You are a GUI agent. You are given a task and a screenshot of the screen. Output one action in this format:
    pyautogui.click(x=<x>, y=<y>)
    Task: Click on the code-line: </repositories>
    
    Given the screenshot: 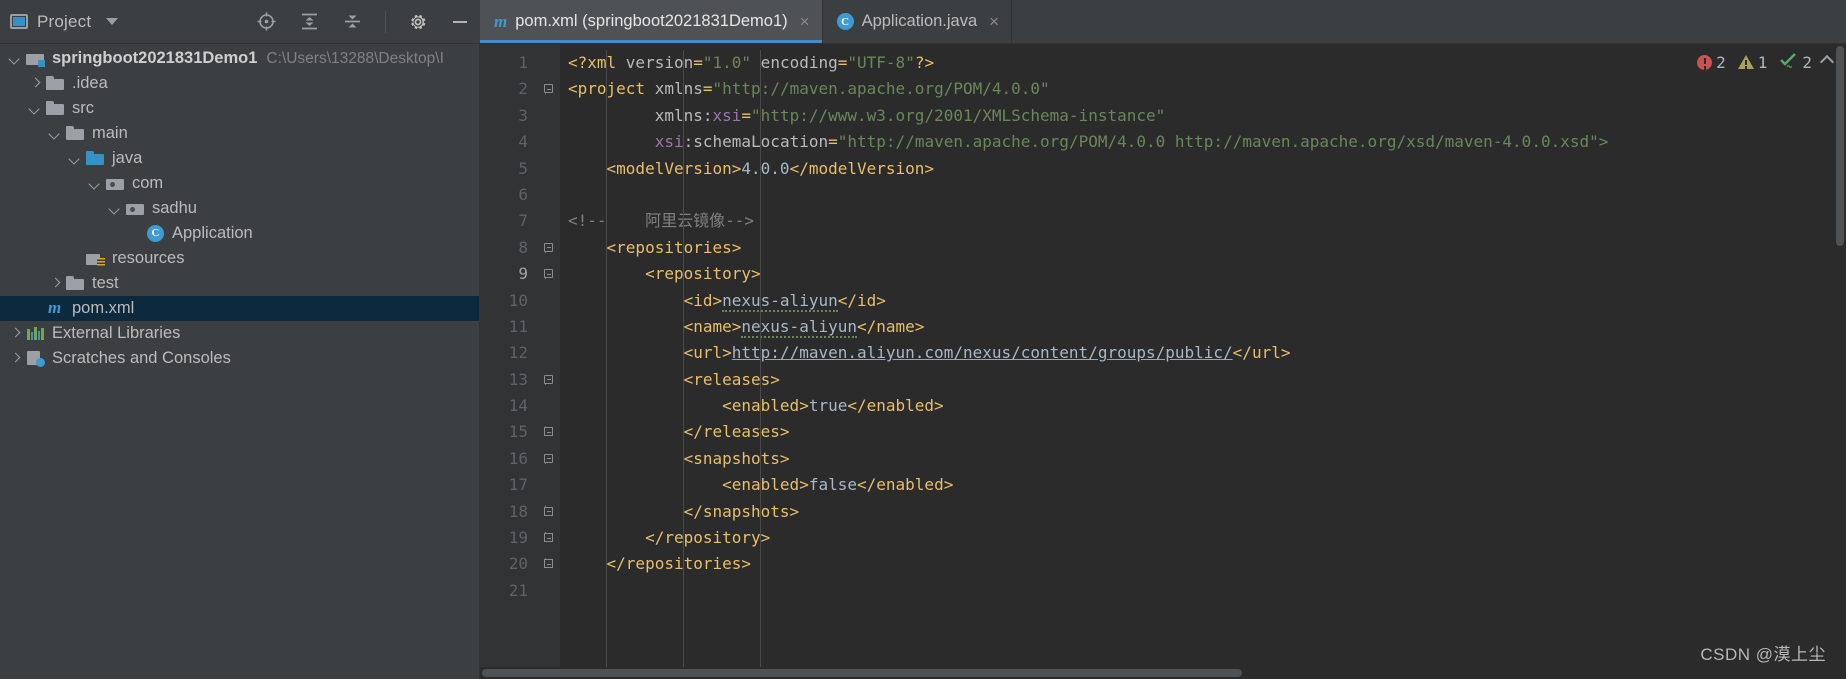 What is the action you would take?
    pyautogui.click(x=1203, y=564)
    